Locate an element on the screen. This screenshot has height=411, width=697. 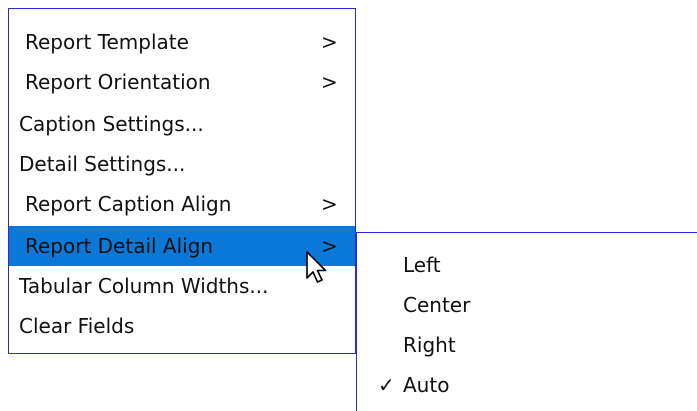
submenu-item-left: Left is located at coordinates (527, 265).